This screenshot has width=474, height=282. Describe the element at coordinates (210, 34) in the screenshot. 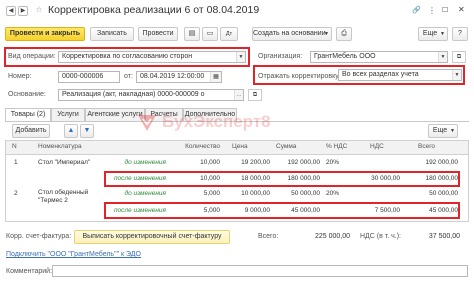

I see `document-icon: ▭` at that location.